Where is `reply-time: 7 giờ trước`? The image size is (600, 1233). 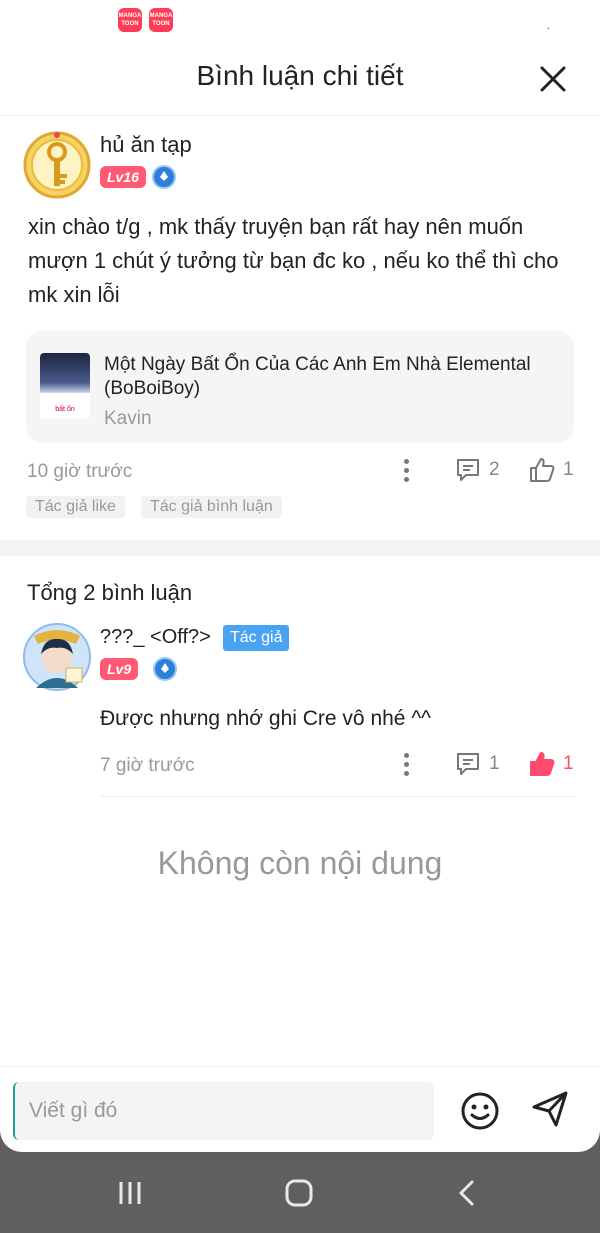
reply-time: 7 giờ trước is located at coordinates (147, 765).